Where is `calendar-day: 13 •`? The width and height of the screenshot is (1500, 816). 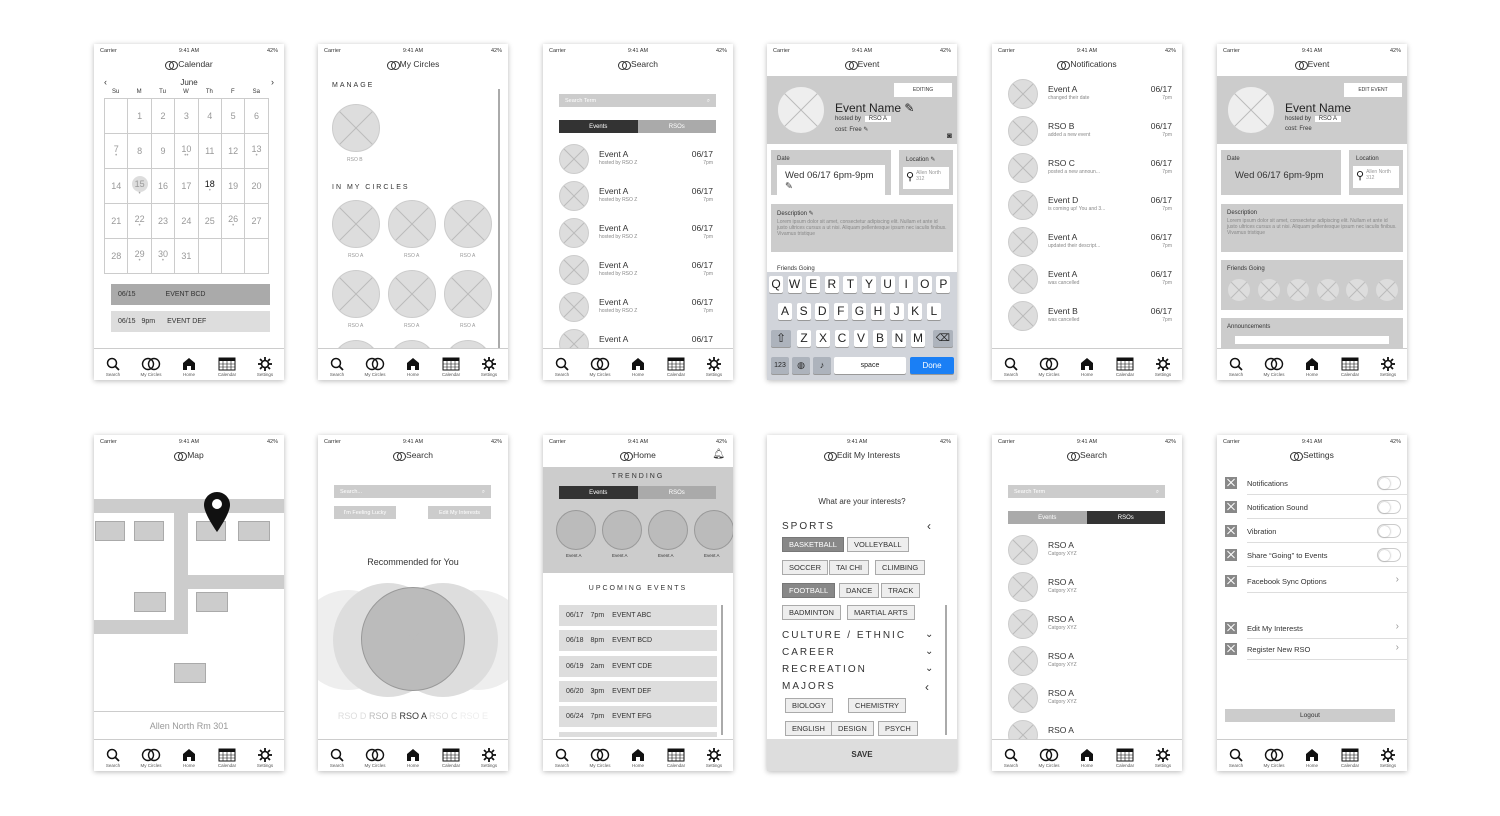 calendar-day: 13 • is located at coordinates (256, 151).